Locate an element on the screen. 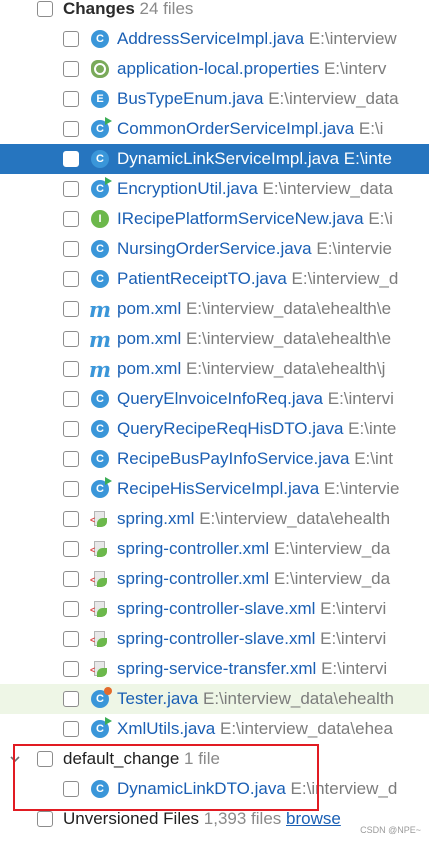 The width and height of the screenshot is (429, 843). file-name-text: DynamicLinkServiceImpl.java is located at coordinates (228, 158).